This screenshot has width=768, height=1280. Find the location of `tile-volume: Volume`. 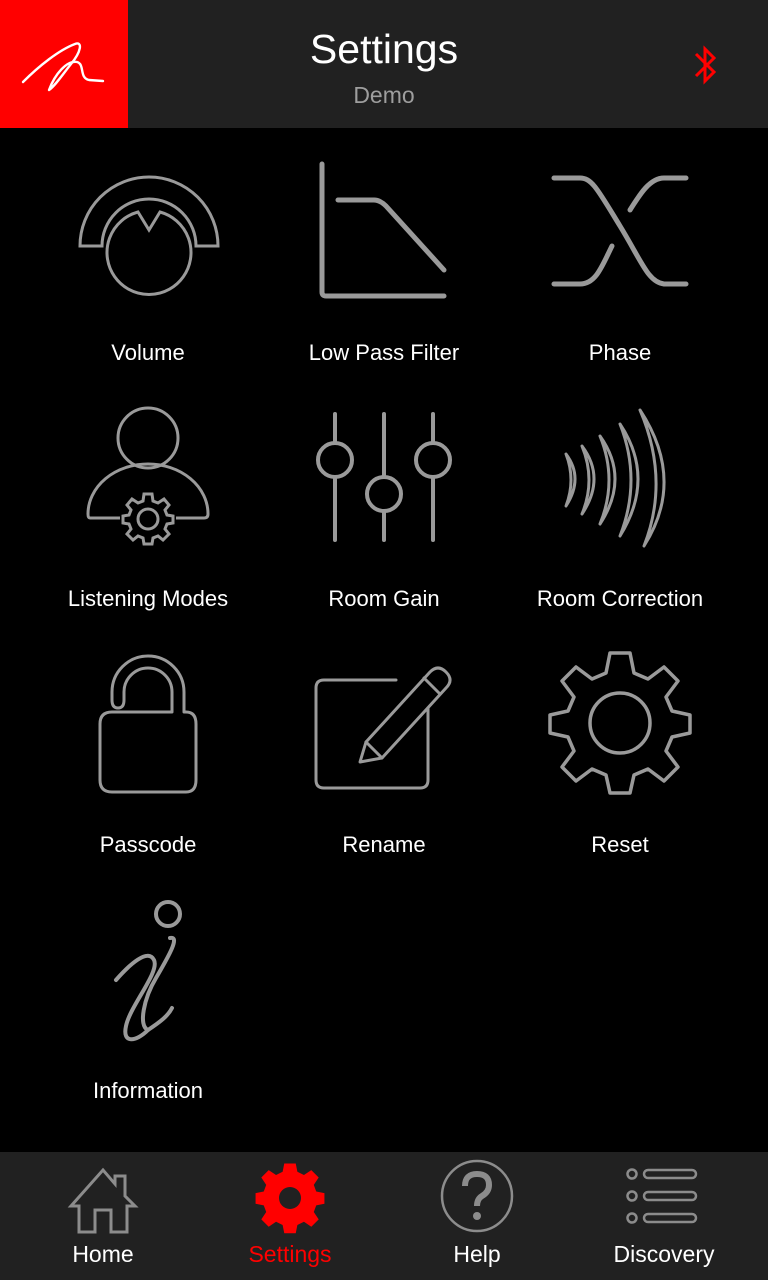

tile-volume: Volume is located at coordinates (148, 261).